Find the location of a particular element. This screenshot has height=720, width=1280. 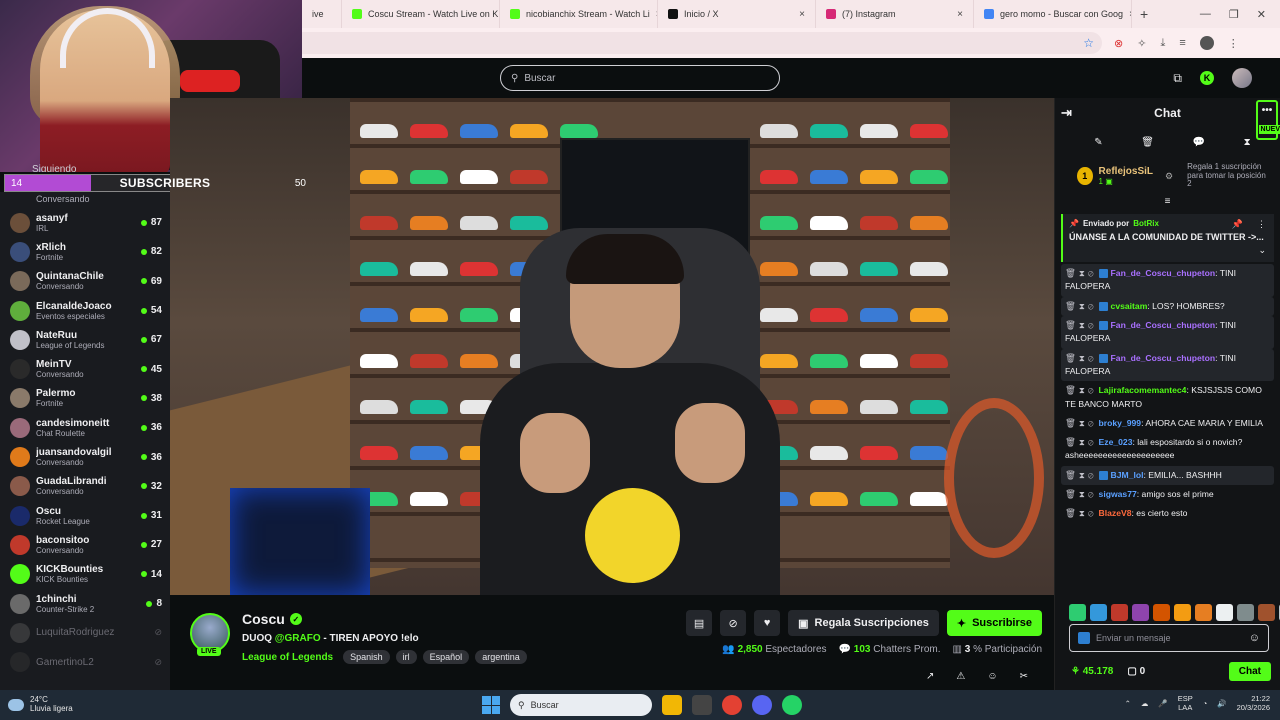

pinned-more-icon: ⋮ is located at coordinates (1261, 224).